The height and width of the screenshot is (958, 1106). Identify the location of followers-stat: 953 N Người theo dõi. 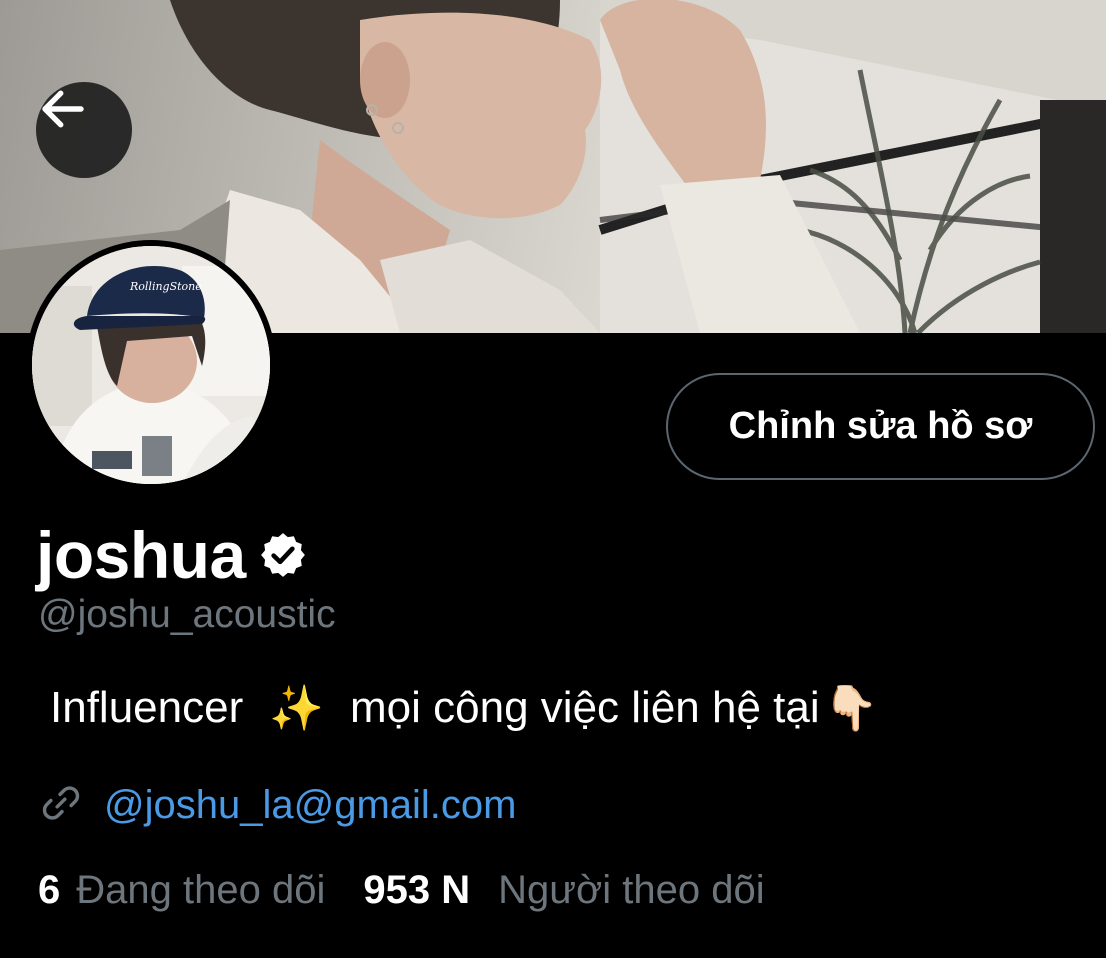
(563, 890).